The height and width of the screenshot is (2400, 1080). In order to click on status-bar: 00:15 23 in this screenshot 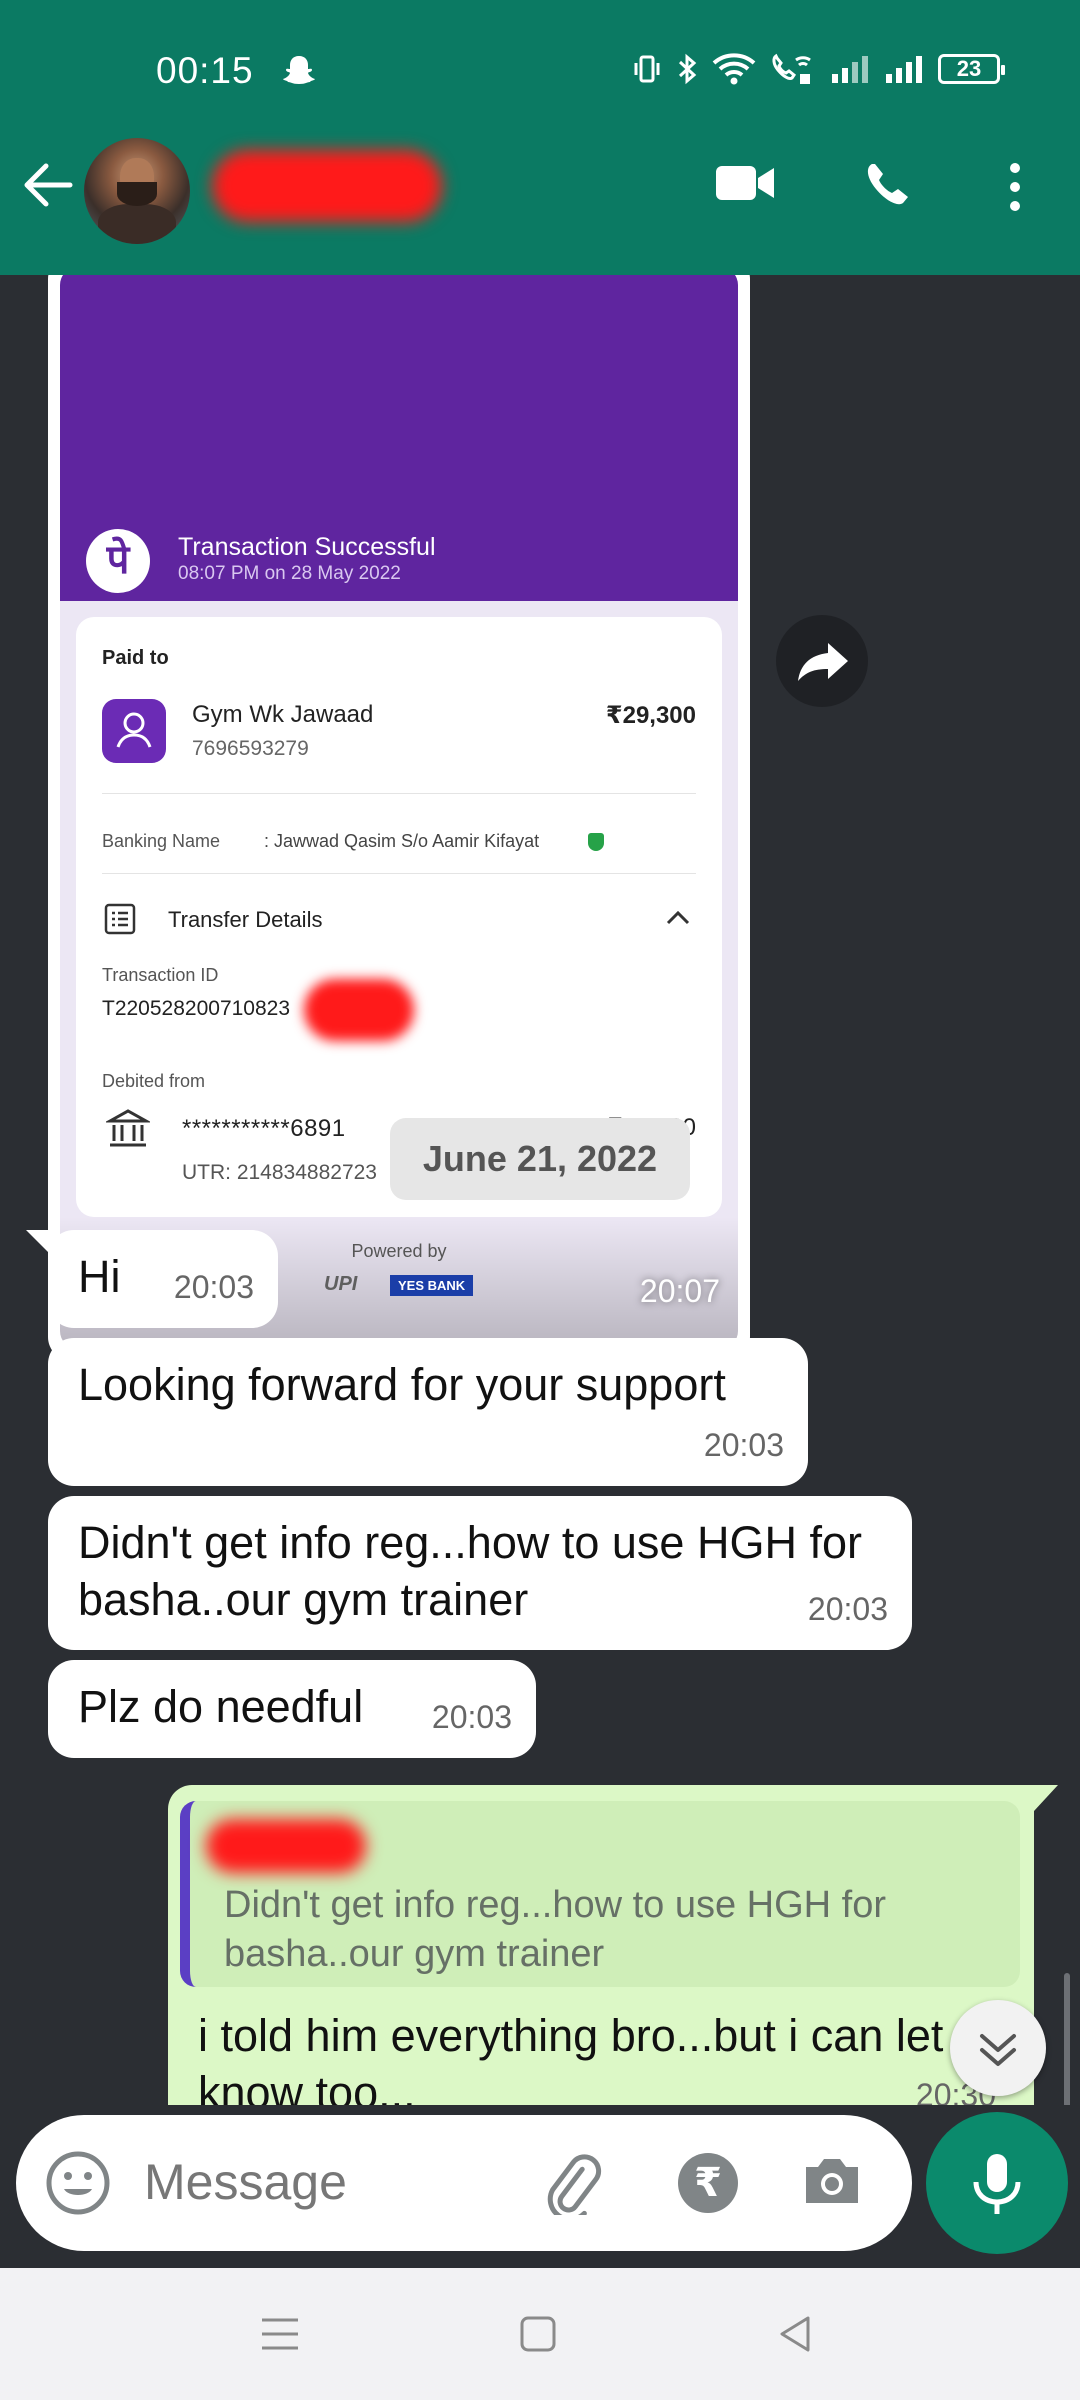, I will do `click(540, 70)`.